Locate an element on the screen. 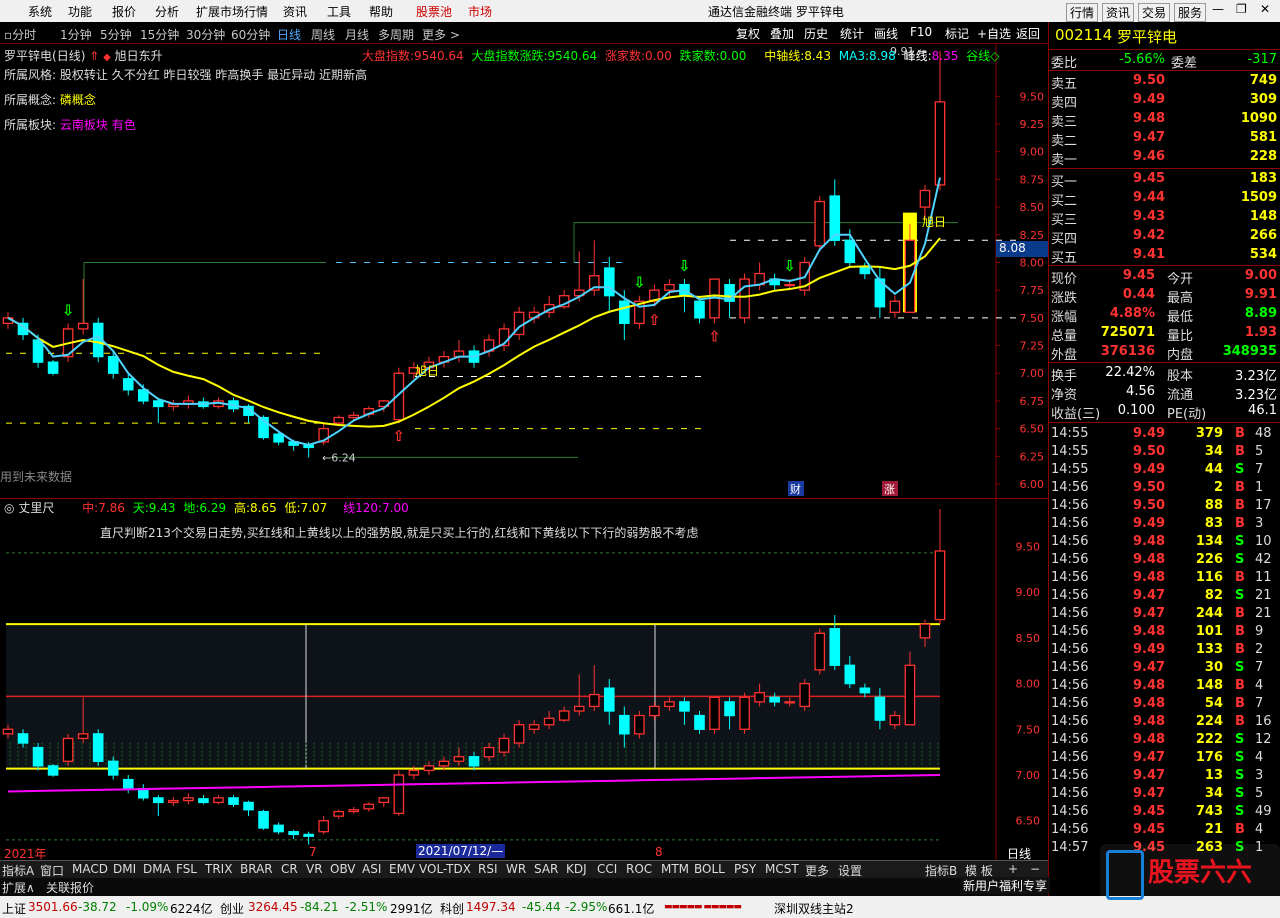 The width and height of the screenshot is (1280, 918). tab-wr: WR is located at coordinates (516, 869).